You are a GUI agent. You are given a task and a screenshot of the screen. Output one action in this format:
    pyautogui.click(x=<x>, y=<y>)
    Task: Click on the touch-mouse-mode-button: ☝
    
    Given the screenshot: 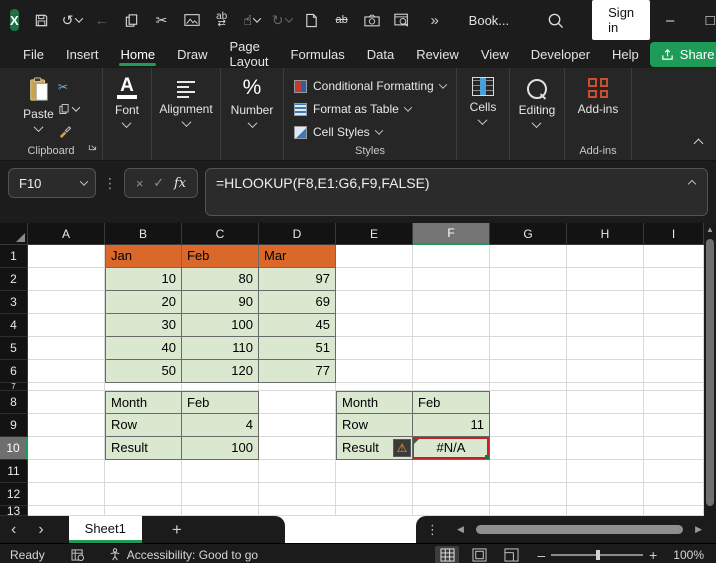 What is the action you would take?
    pyautogui.click(x=252, y=20)
    